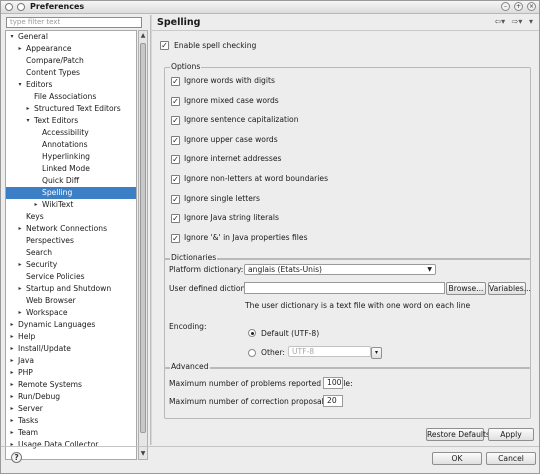 This screenshot has height=474, width=540. What do you see at coordinates (71, 337) in the screenshot?
I see `tree-item: ▸ Help` at bounding box center [71, 337].